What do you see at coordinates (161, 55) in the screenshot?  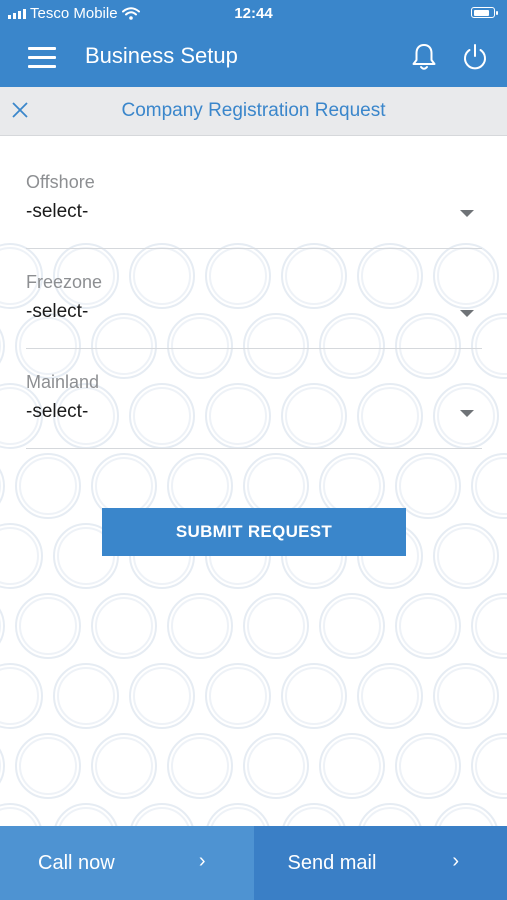 I see `page-title: Business Setup` at bounding box center [161, 55].